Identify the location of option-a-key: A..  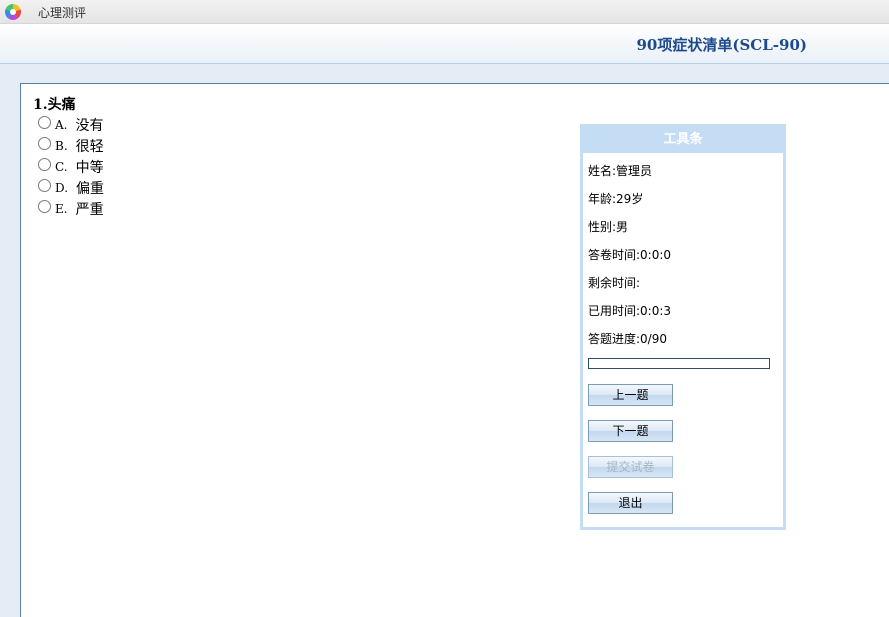
(61, 124).